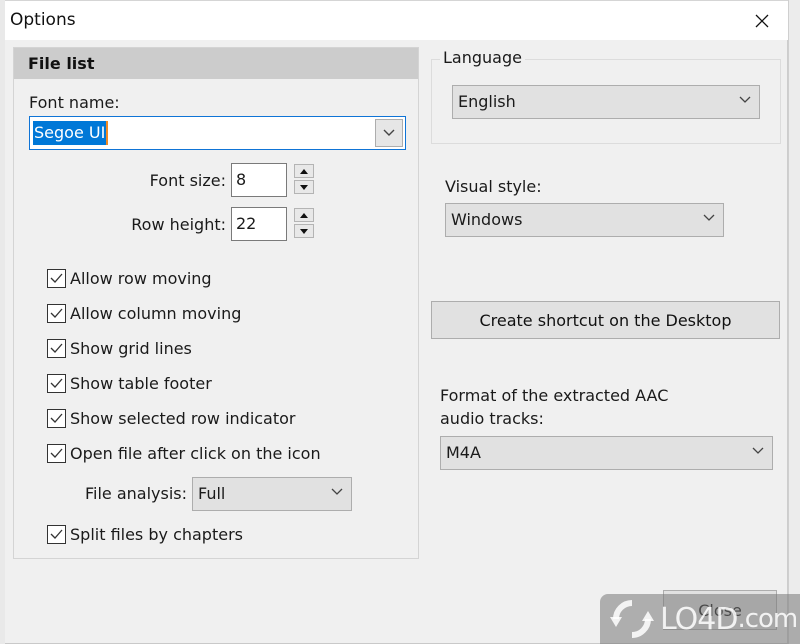 This screenshot has height=644, width=800. I want to click on text-caret, so click(107, 133).